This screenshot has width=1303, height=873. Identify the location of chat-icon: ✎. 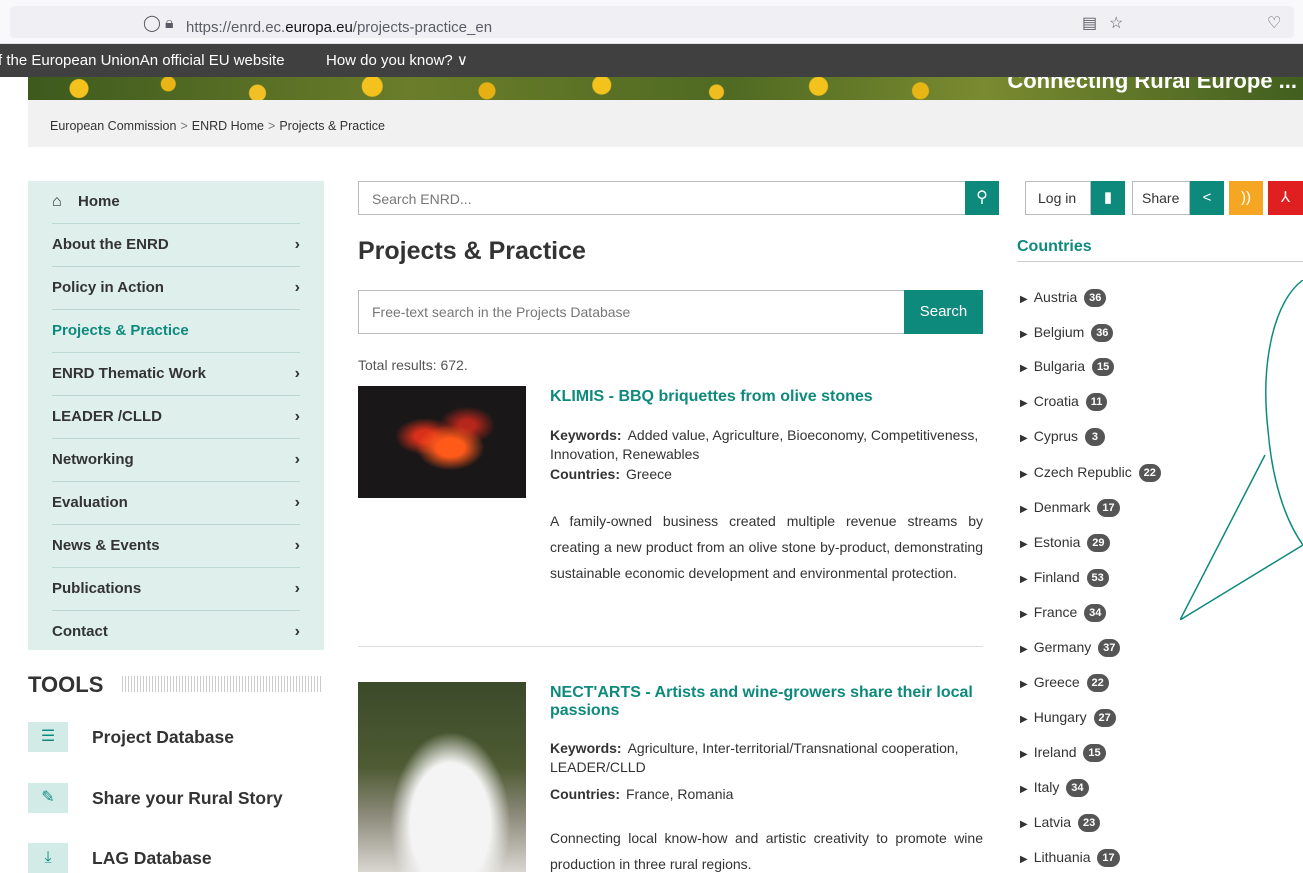
(48, 798).